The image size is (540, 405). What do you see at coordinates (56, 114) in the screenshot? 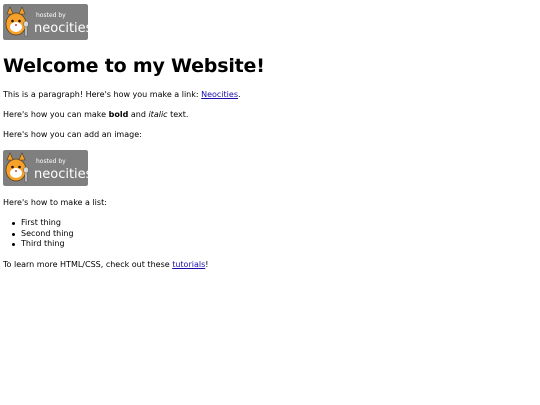
I see `paragraph-formatting-before: Here's how you can make` at bounding box center [56, 114].